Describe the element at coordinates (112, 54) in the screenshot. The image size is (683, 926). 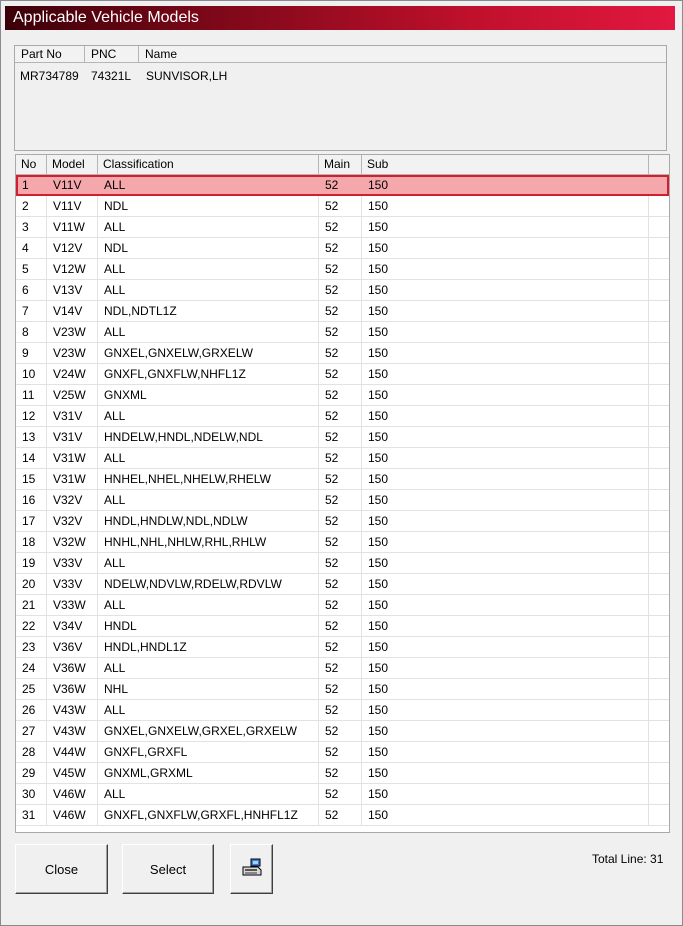
I see `pnc-header: PNC` at that location.